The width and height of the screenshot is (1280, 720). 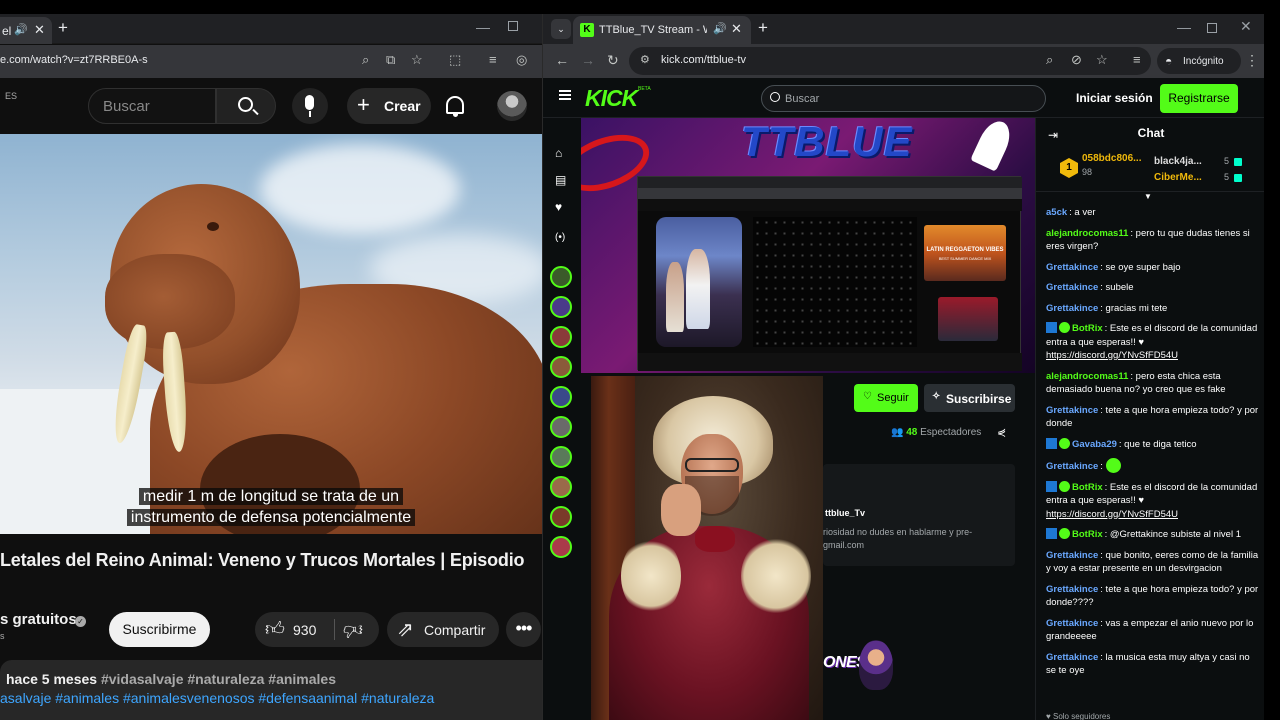 I want to click on hamburger-menu-icon, so click(x=565, y=91).